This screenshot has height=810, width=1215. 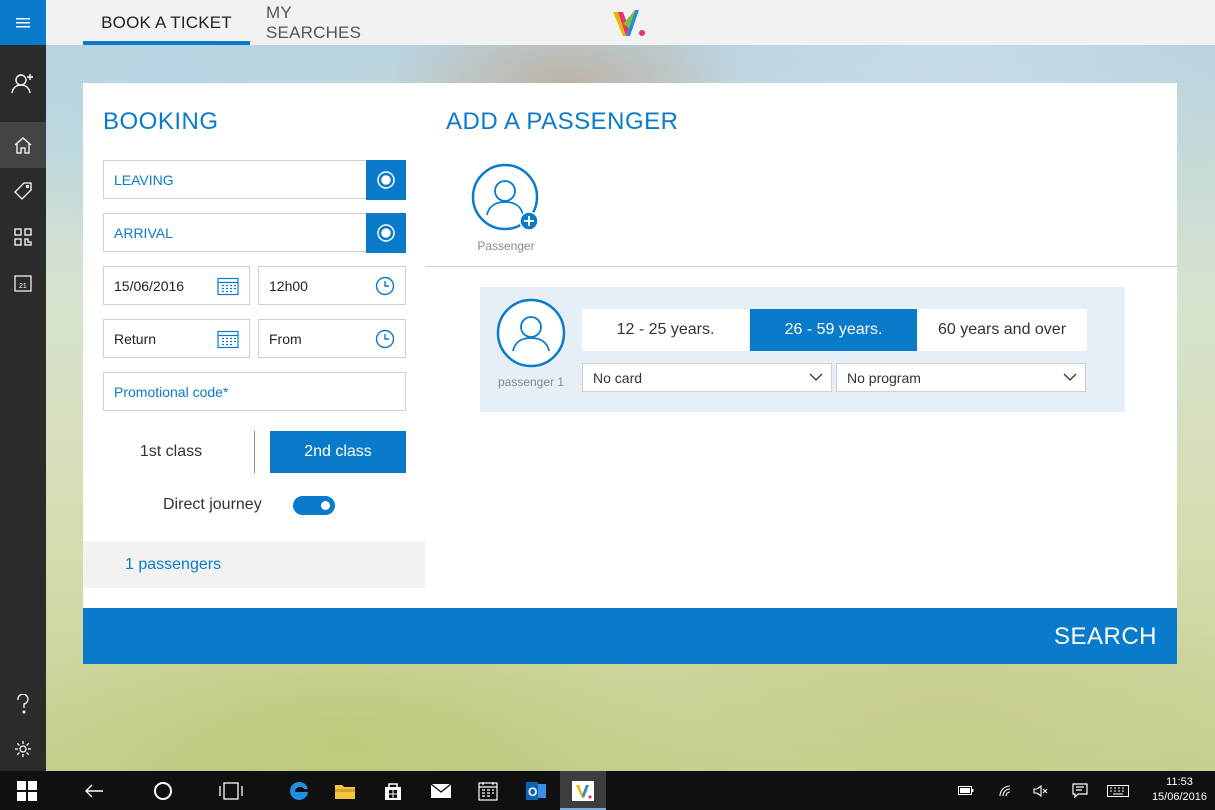 I want to click on calendar-button: 21, so click(x=23, y=283).